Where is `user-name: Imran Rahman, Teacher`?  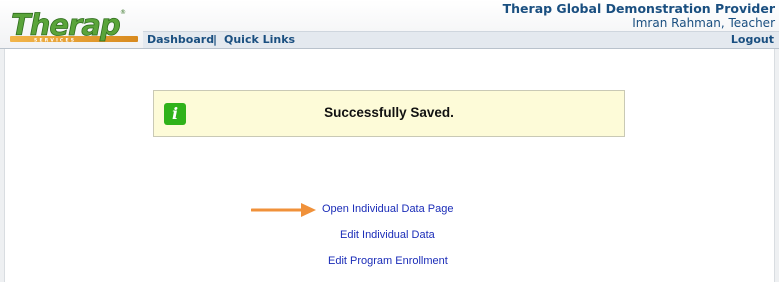
user-name: Imran Rahman, Teacher is located at coordinates (703, 23).